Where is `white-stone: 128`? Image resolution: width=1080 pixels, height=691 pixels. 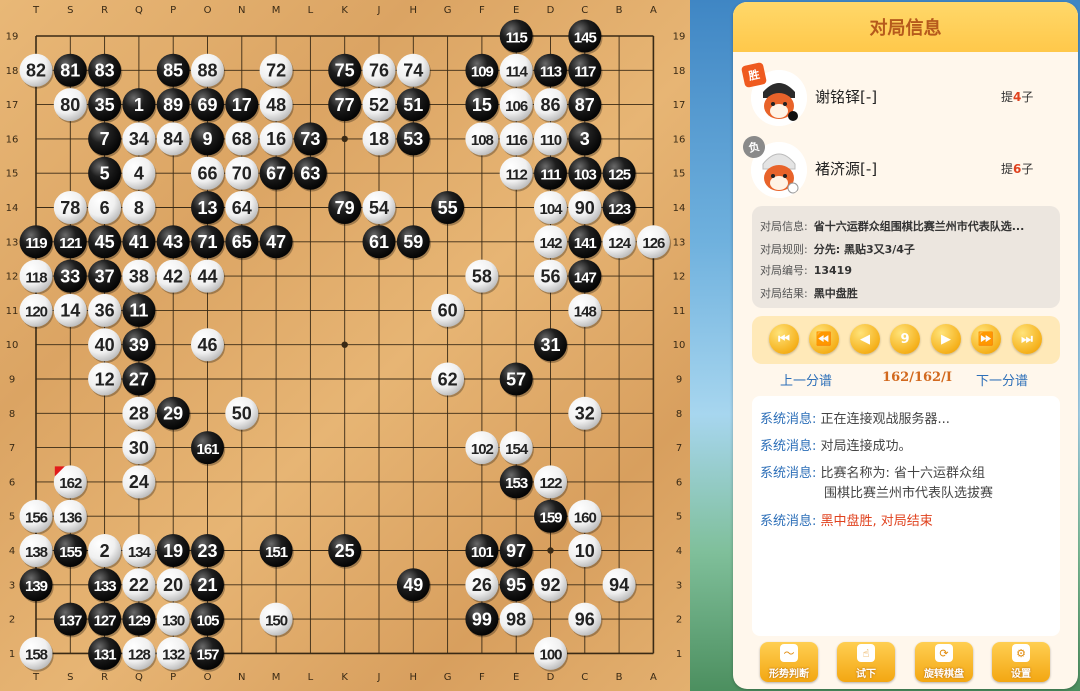 white-stone: 128 is located at coordinates (139, 654).